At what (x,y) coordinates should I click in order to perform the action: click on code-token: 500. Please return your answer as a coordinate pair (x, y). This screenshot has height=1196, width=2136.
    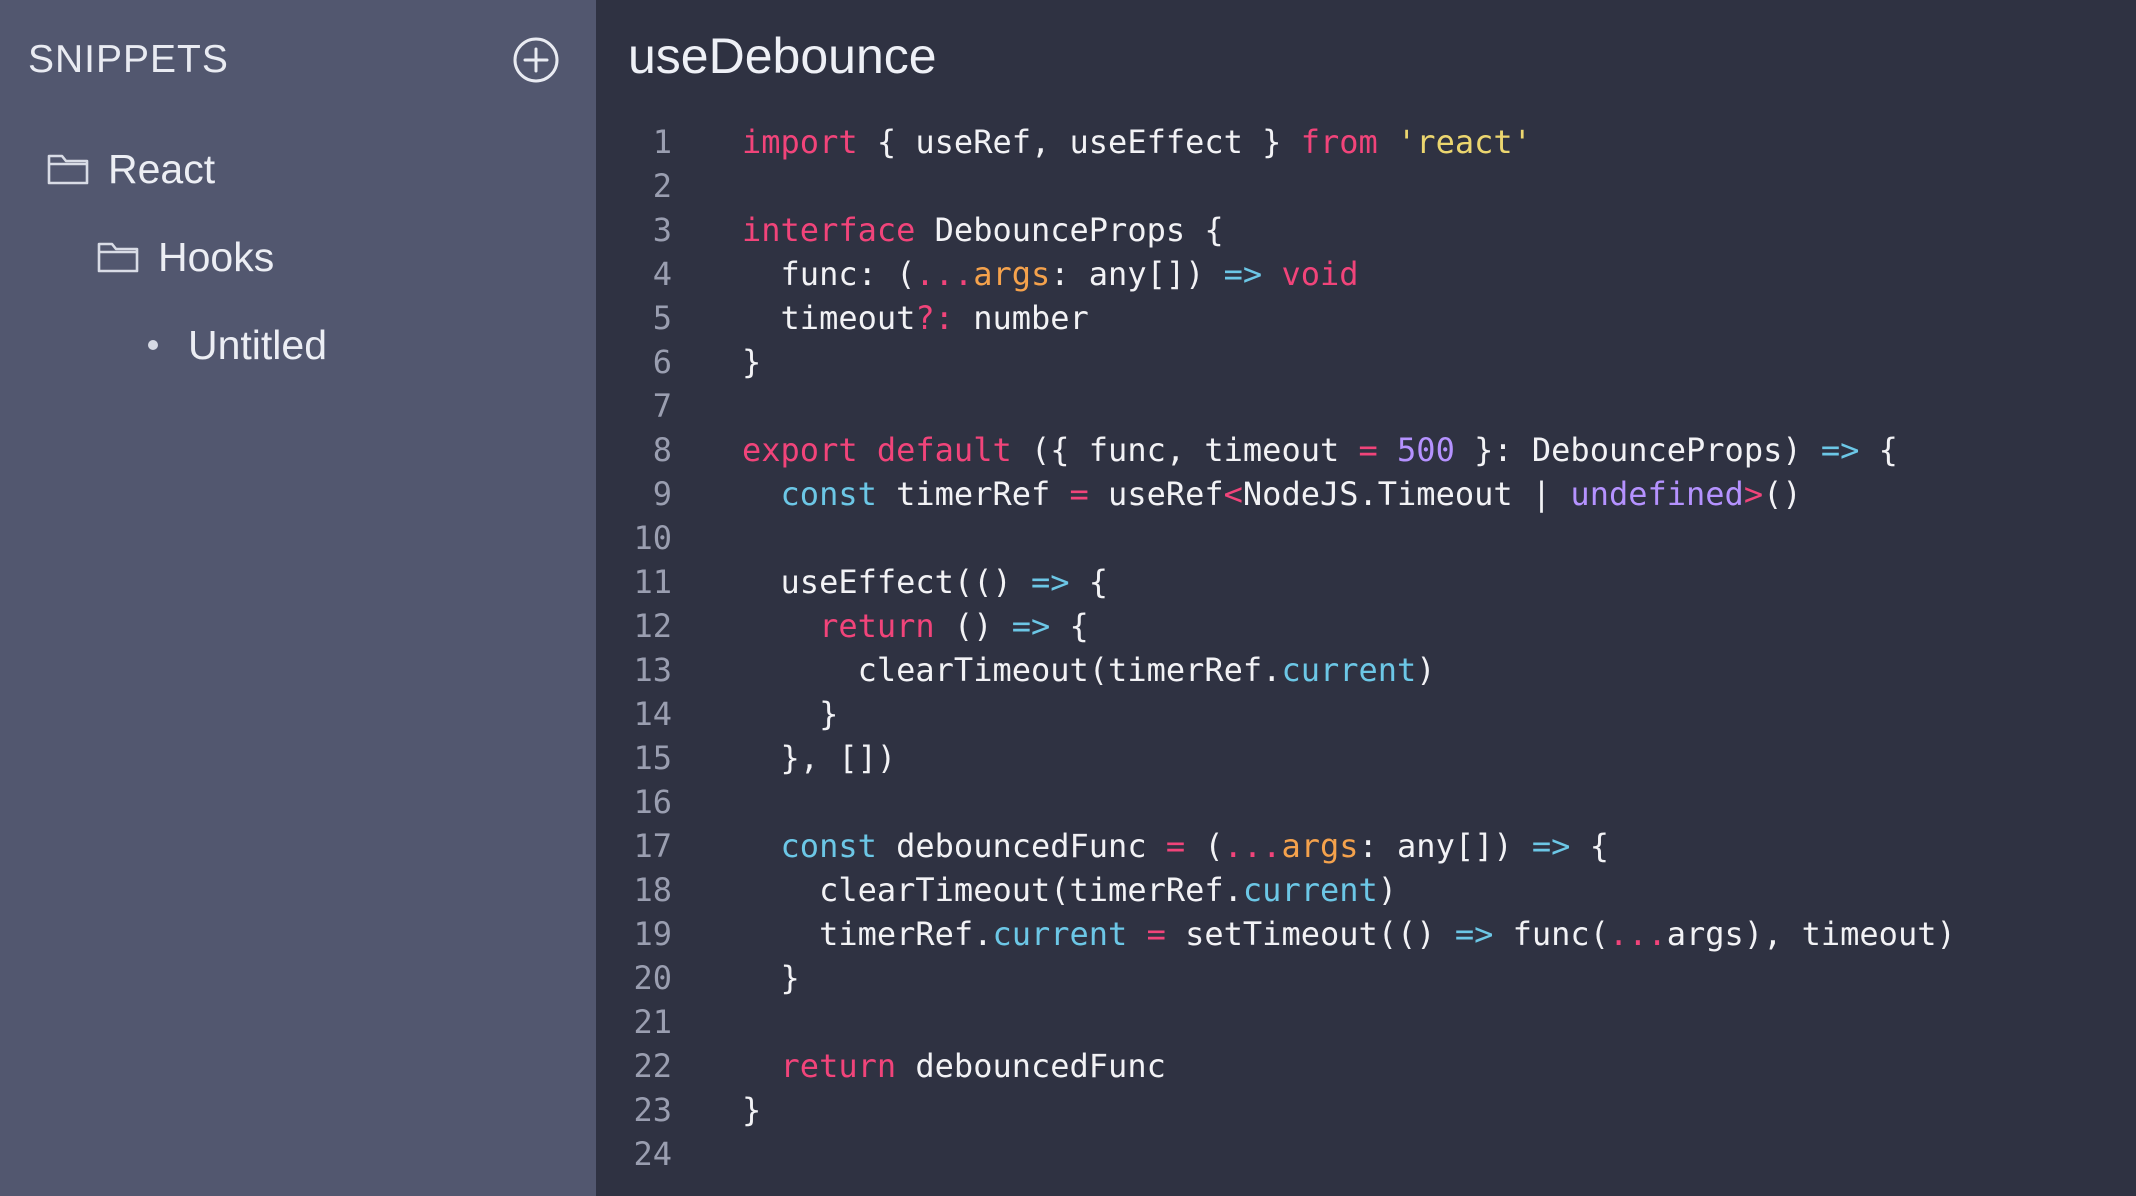
    Looking at the image, I should click on (1426, 450).